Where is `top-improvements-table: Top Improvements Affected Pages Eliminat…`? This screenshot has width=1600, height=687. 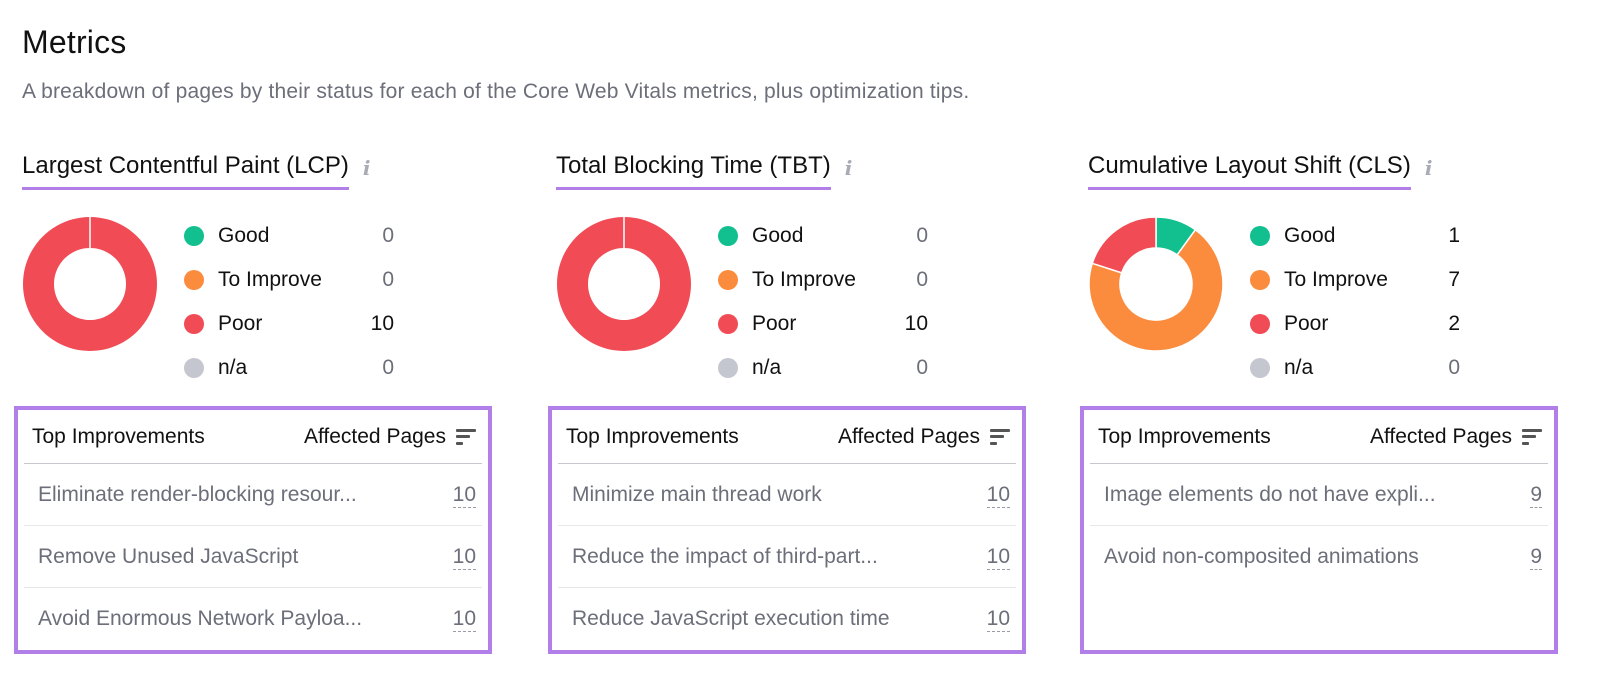 top-improvements-table: Top Improvements Affected Pages Eliminat… is located at coordinates (253, 530).